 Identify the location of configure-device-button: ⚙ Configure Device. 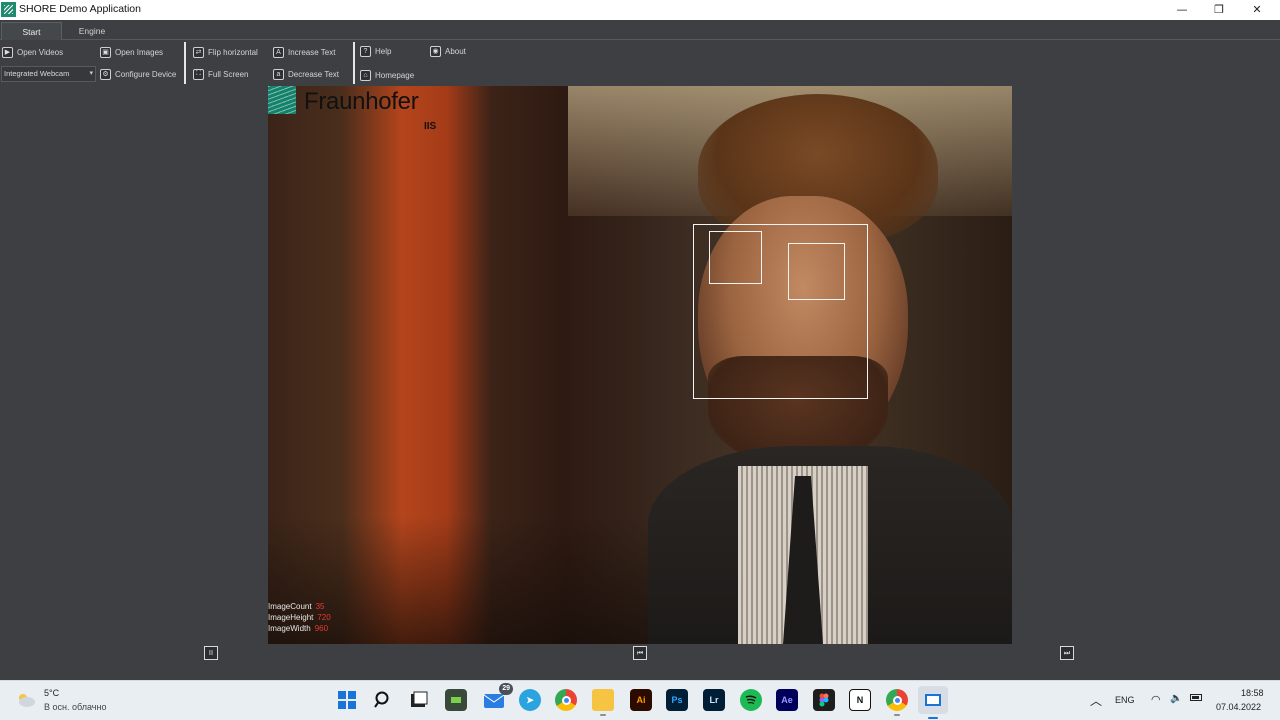
(138, 74).